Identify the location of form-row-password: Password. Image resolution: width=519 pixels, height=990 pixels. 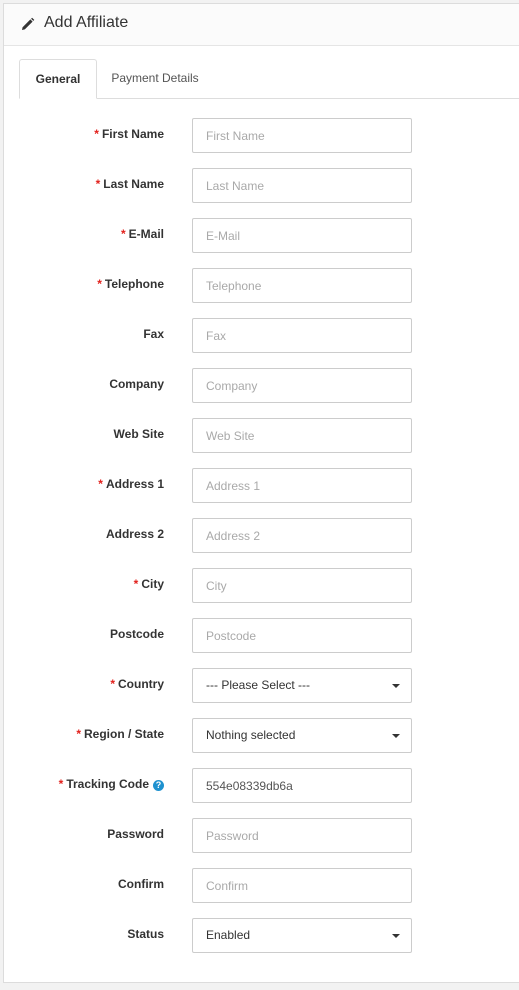
(261, 835).